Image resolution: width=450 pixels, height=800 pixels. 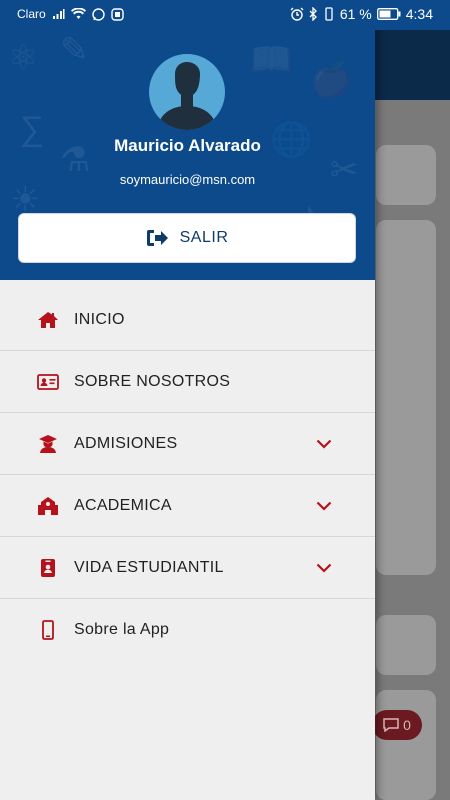 What do you see at coordinates (98, 14) in the screenshot?
I see `whatsapp-icon` at bounding box center [98, 14].